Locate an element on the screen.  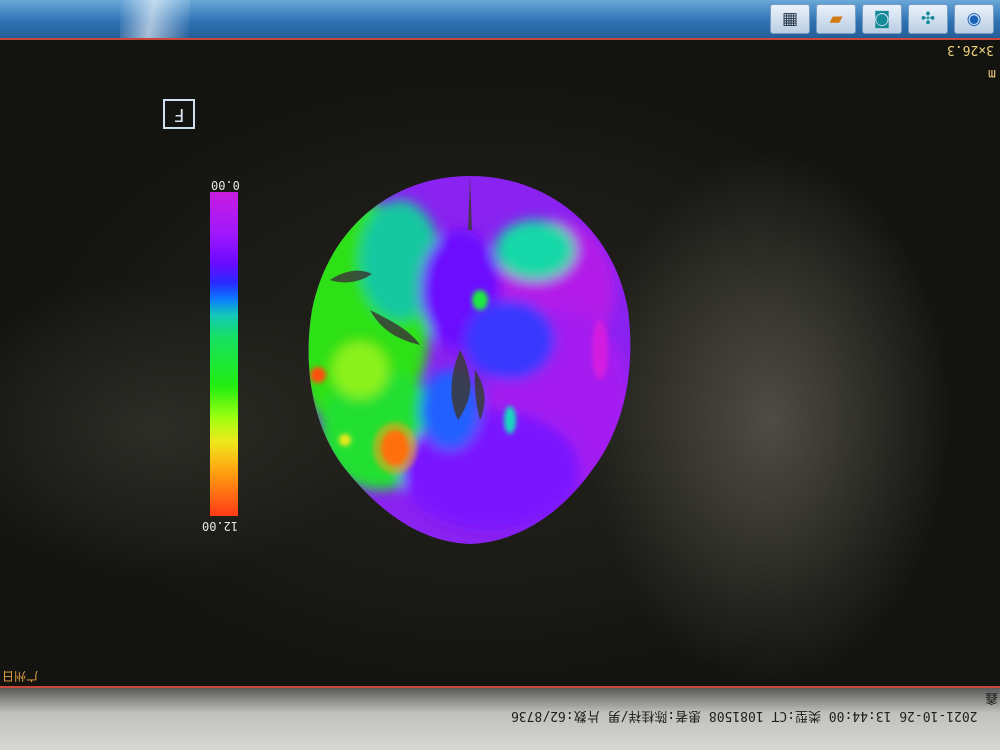
scale-top-value: 0.00 is located at coordinates (225, 185).